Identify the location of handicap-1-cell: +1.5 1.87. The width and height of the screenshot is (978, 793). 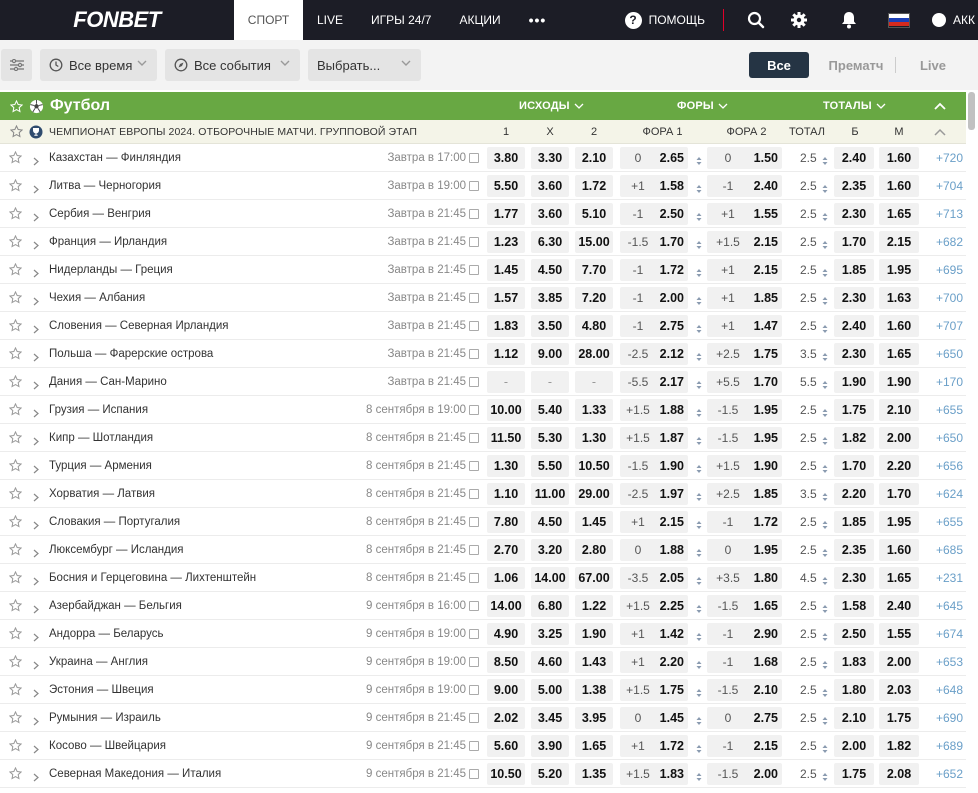
(654, 438).